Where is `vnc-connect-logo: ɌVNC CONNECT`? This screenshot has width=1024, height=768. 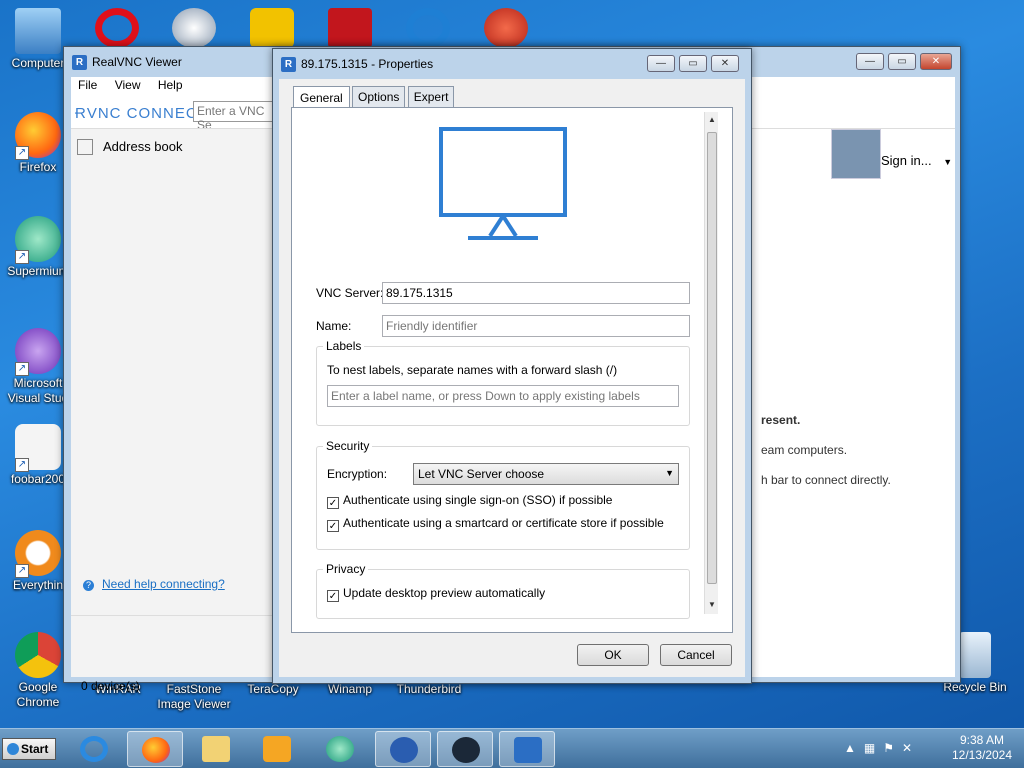 vnc-connect-logo: ɌVNC CONNECT is located at coordinates (141, 113).